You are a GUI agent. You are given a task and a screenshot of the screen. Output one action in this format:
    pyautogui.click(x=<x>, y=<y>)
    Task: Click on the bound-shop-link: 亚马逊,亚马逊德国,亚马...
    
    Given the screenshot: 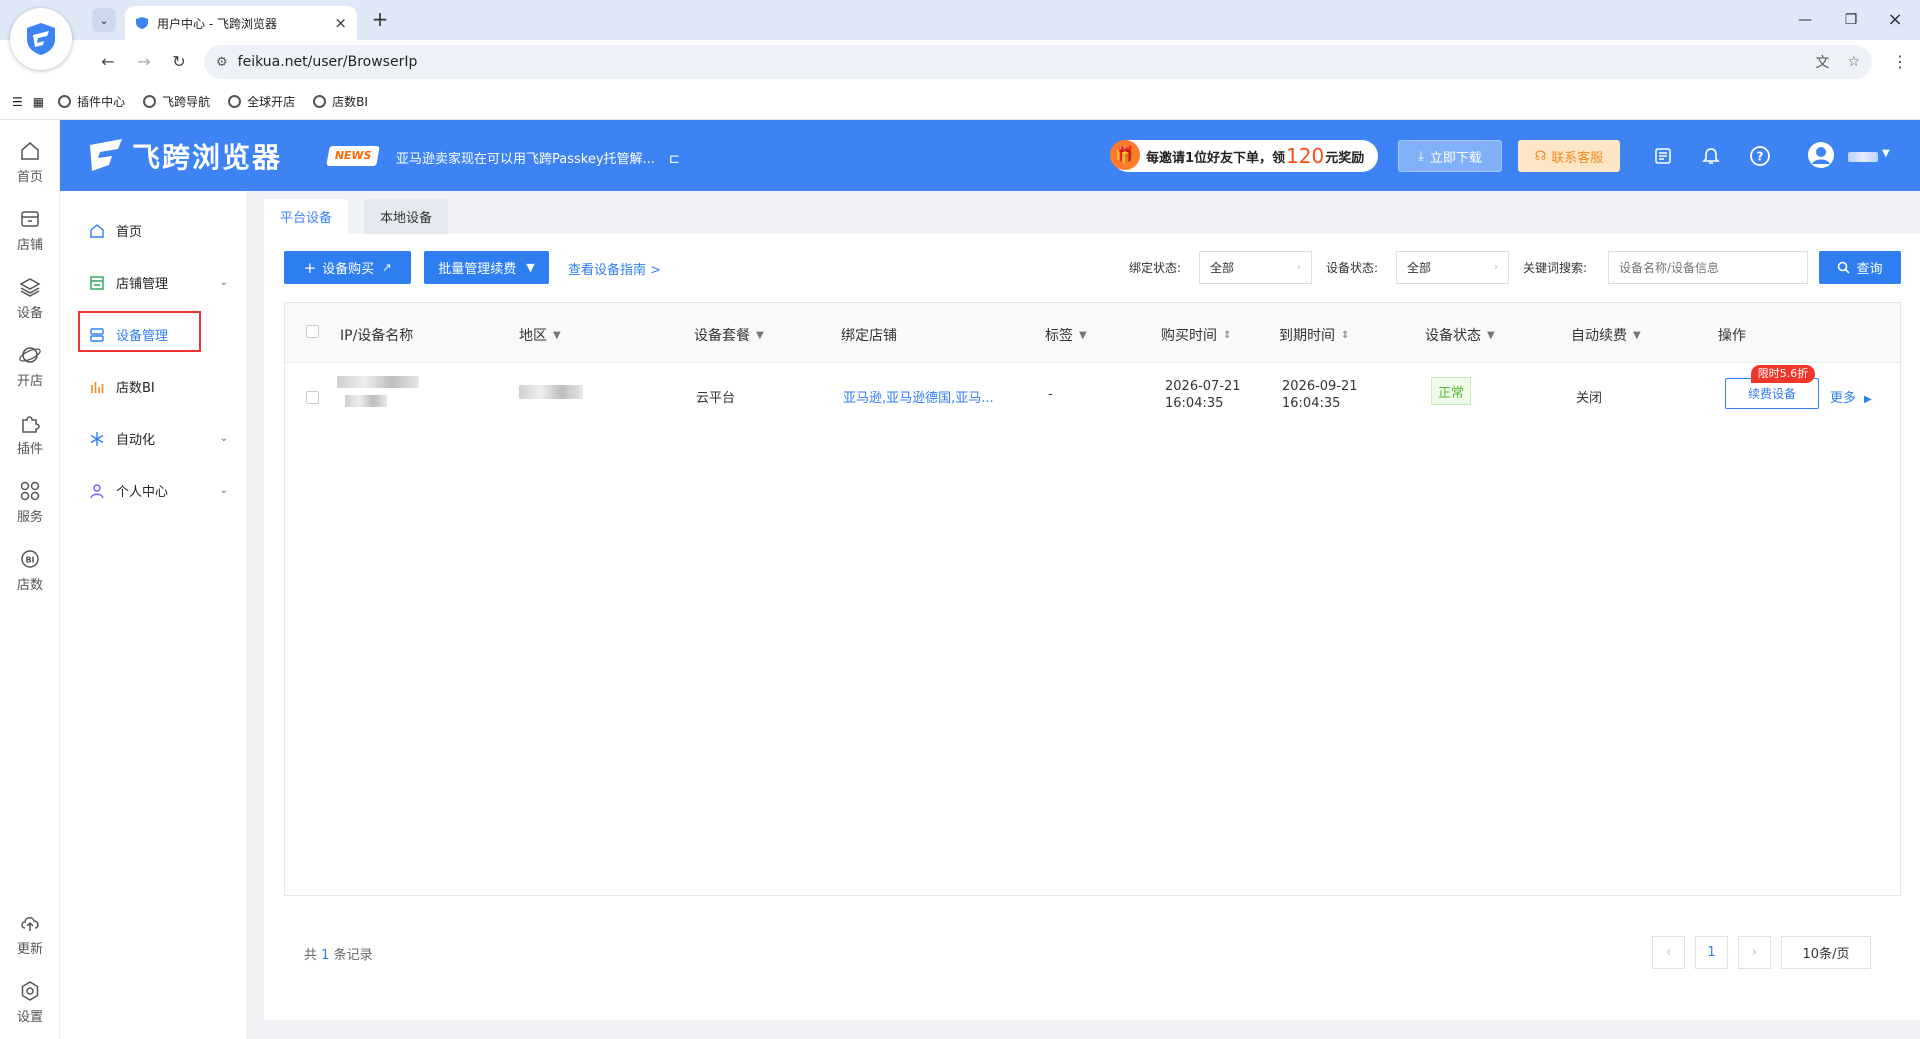 What is the action you would take?
    pyautogui.click(x=918, y=396)
    